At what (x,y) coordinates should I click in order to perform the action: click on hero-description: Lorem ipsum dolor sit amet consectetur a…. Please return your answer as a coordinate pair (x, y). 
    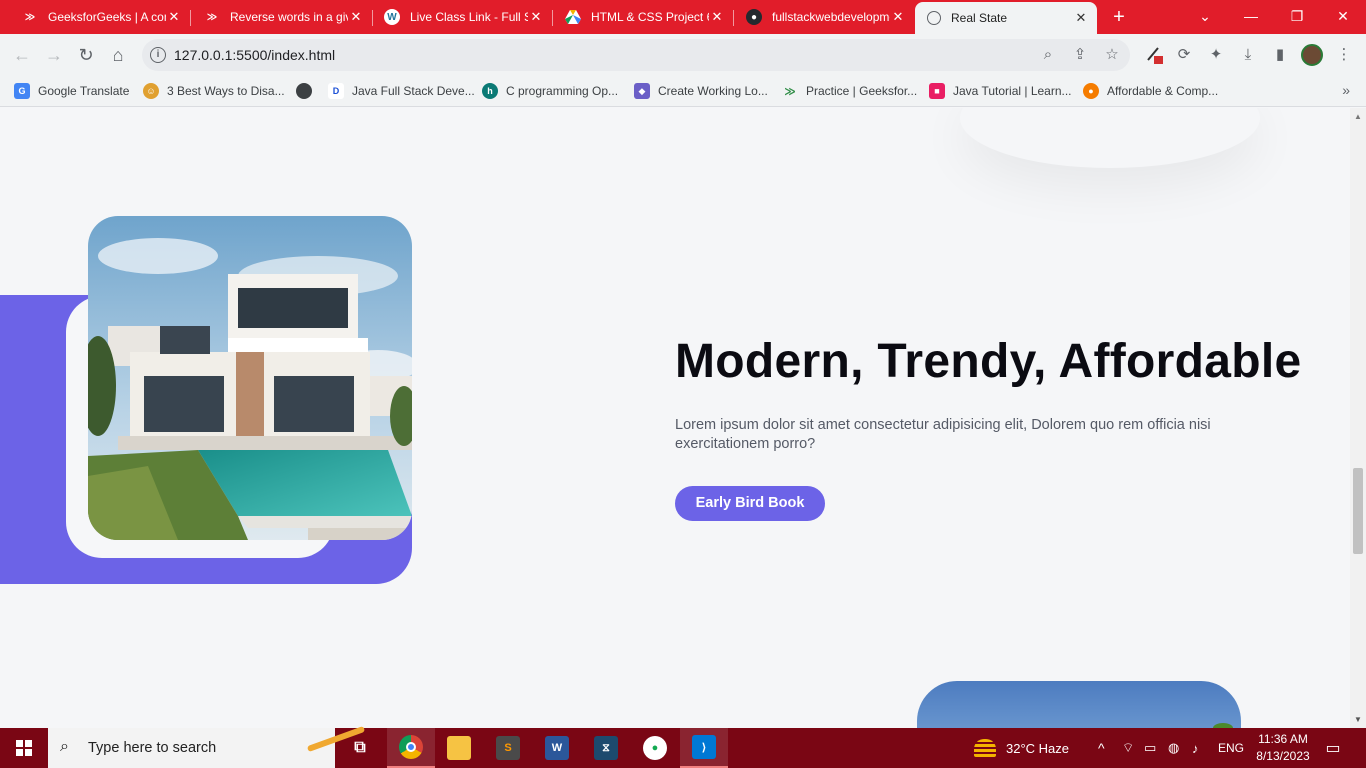
    Looking at the image, I should click on (943, 434).